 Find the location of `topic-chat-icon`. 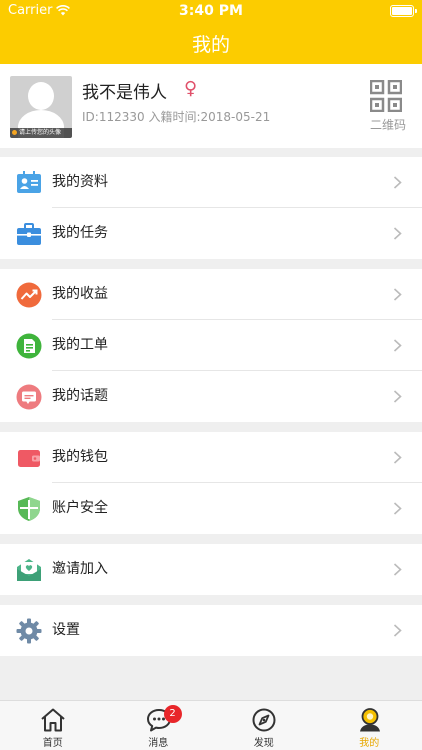

topic-chat-icon is located at coordinates (29, 397).